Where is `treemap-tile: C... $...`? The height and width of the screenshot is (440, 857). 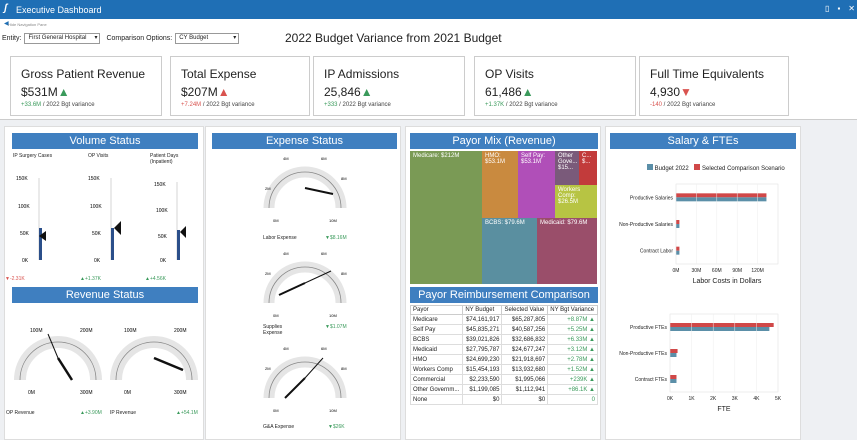
treemap-tile: C... $... is located at coordinates (588, 168).